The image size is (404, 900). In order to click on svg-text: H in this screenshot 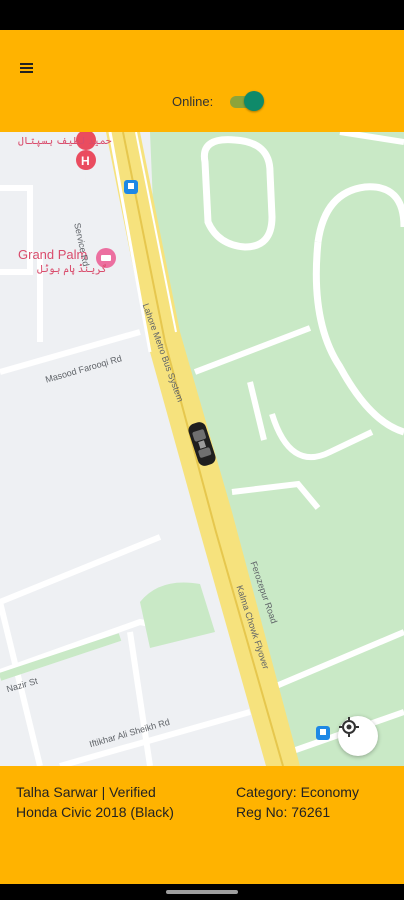, I will do `click(85, 161)`.